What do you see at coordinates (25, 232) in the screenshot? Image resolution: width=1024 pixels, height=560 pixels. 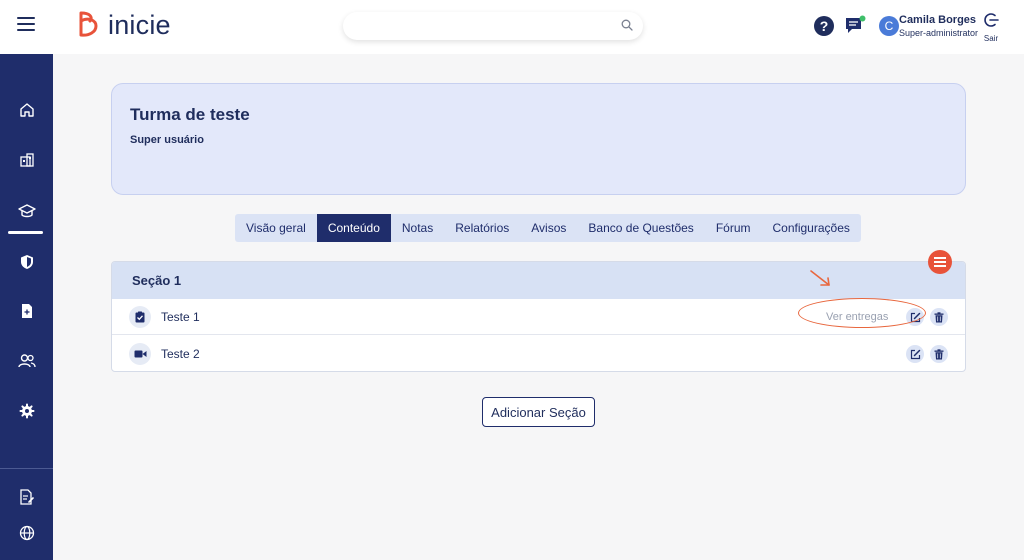 I see `sidebar-active-indicator` at bounding box center [25, 232].